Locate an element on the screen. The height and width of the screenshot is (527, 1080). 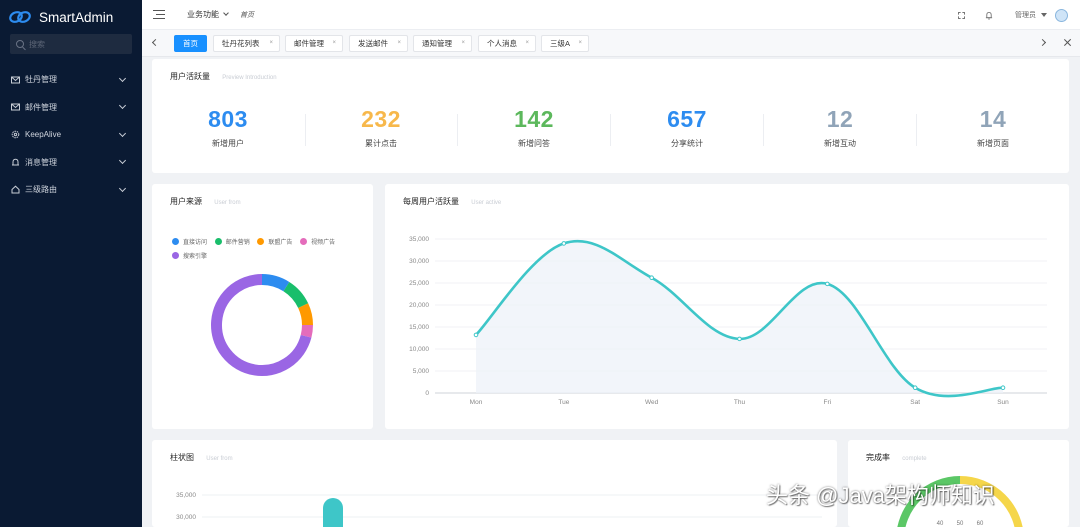
sidebar-item-label: KeepAlive is located at coordinates (43, 135).